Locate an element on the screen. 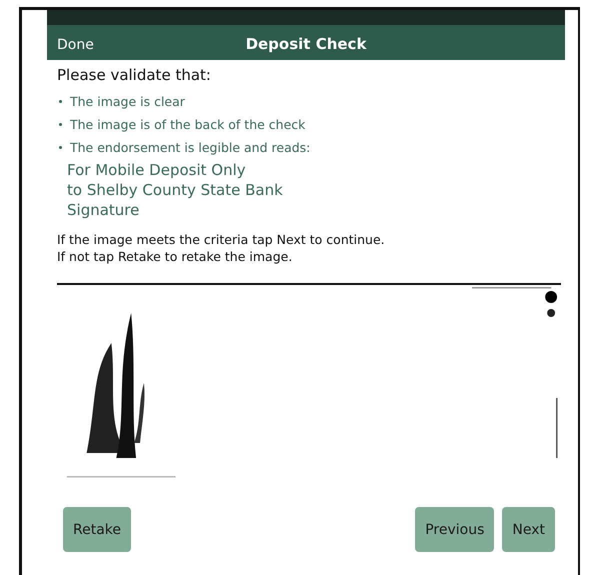  endorsement-line: Signature is located at coordinates (103, 210).